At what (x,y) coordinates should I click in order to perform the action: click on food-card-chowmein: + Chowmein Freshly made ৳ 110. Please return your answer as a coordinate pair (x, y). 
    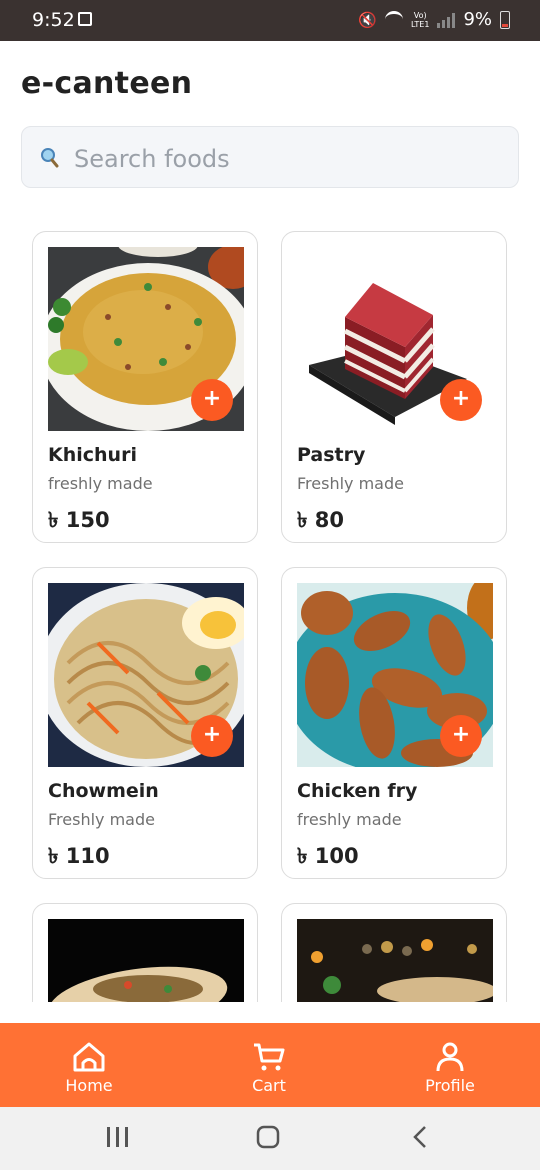
    Looking at the image, I should click on (145, 723).